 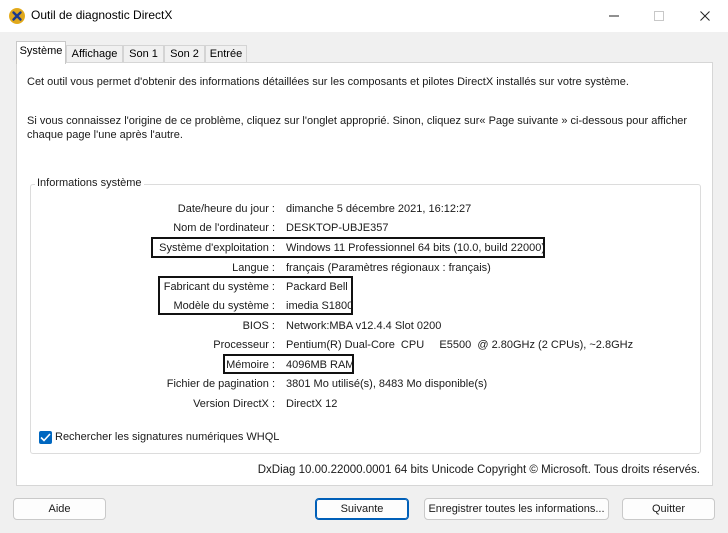 I want to click on tab-affichage: Affichage, so click(x=94, y=54).